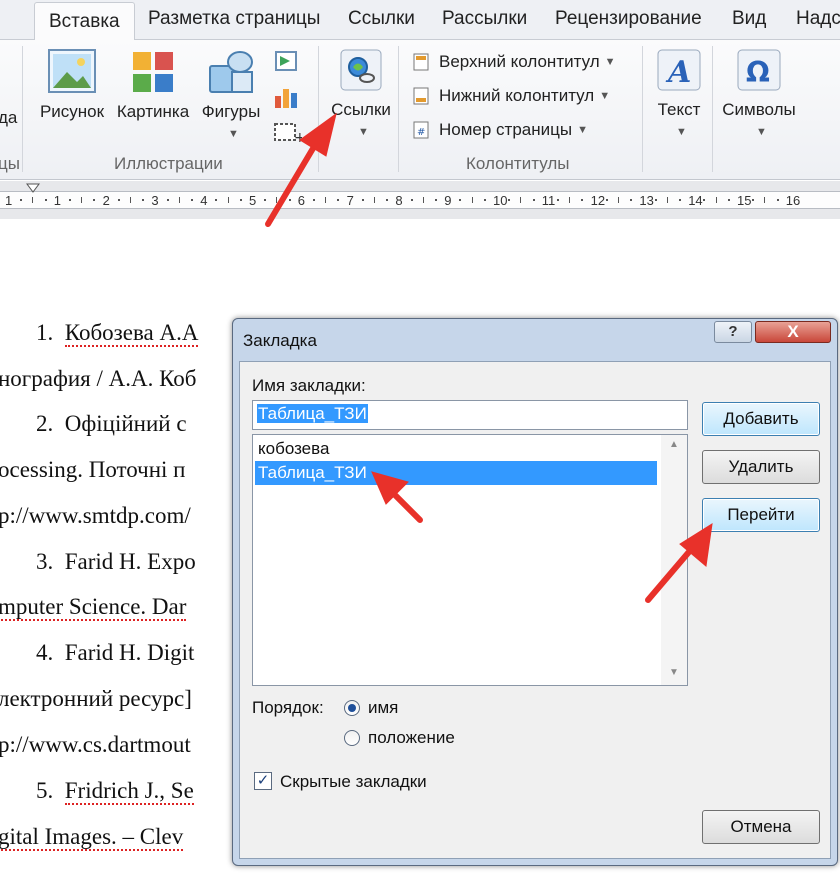  What do you see at coordinates (92, 837) in the screenshot?
I see `doc-text: gital Images. – Clev` at bounding box center [92, 837].